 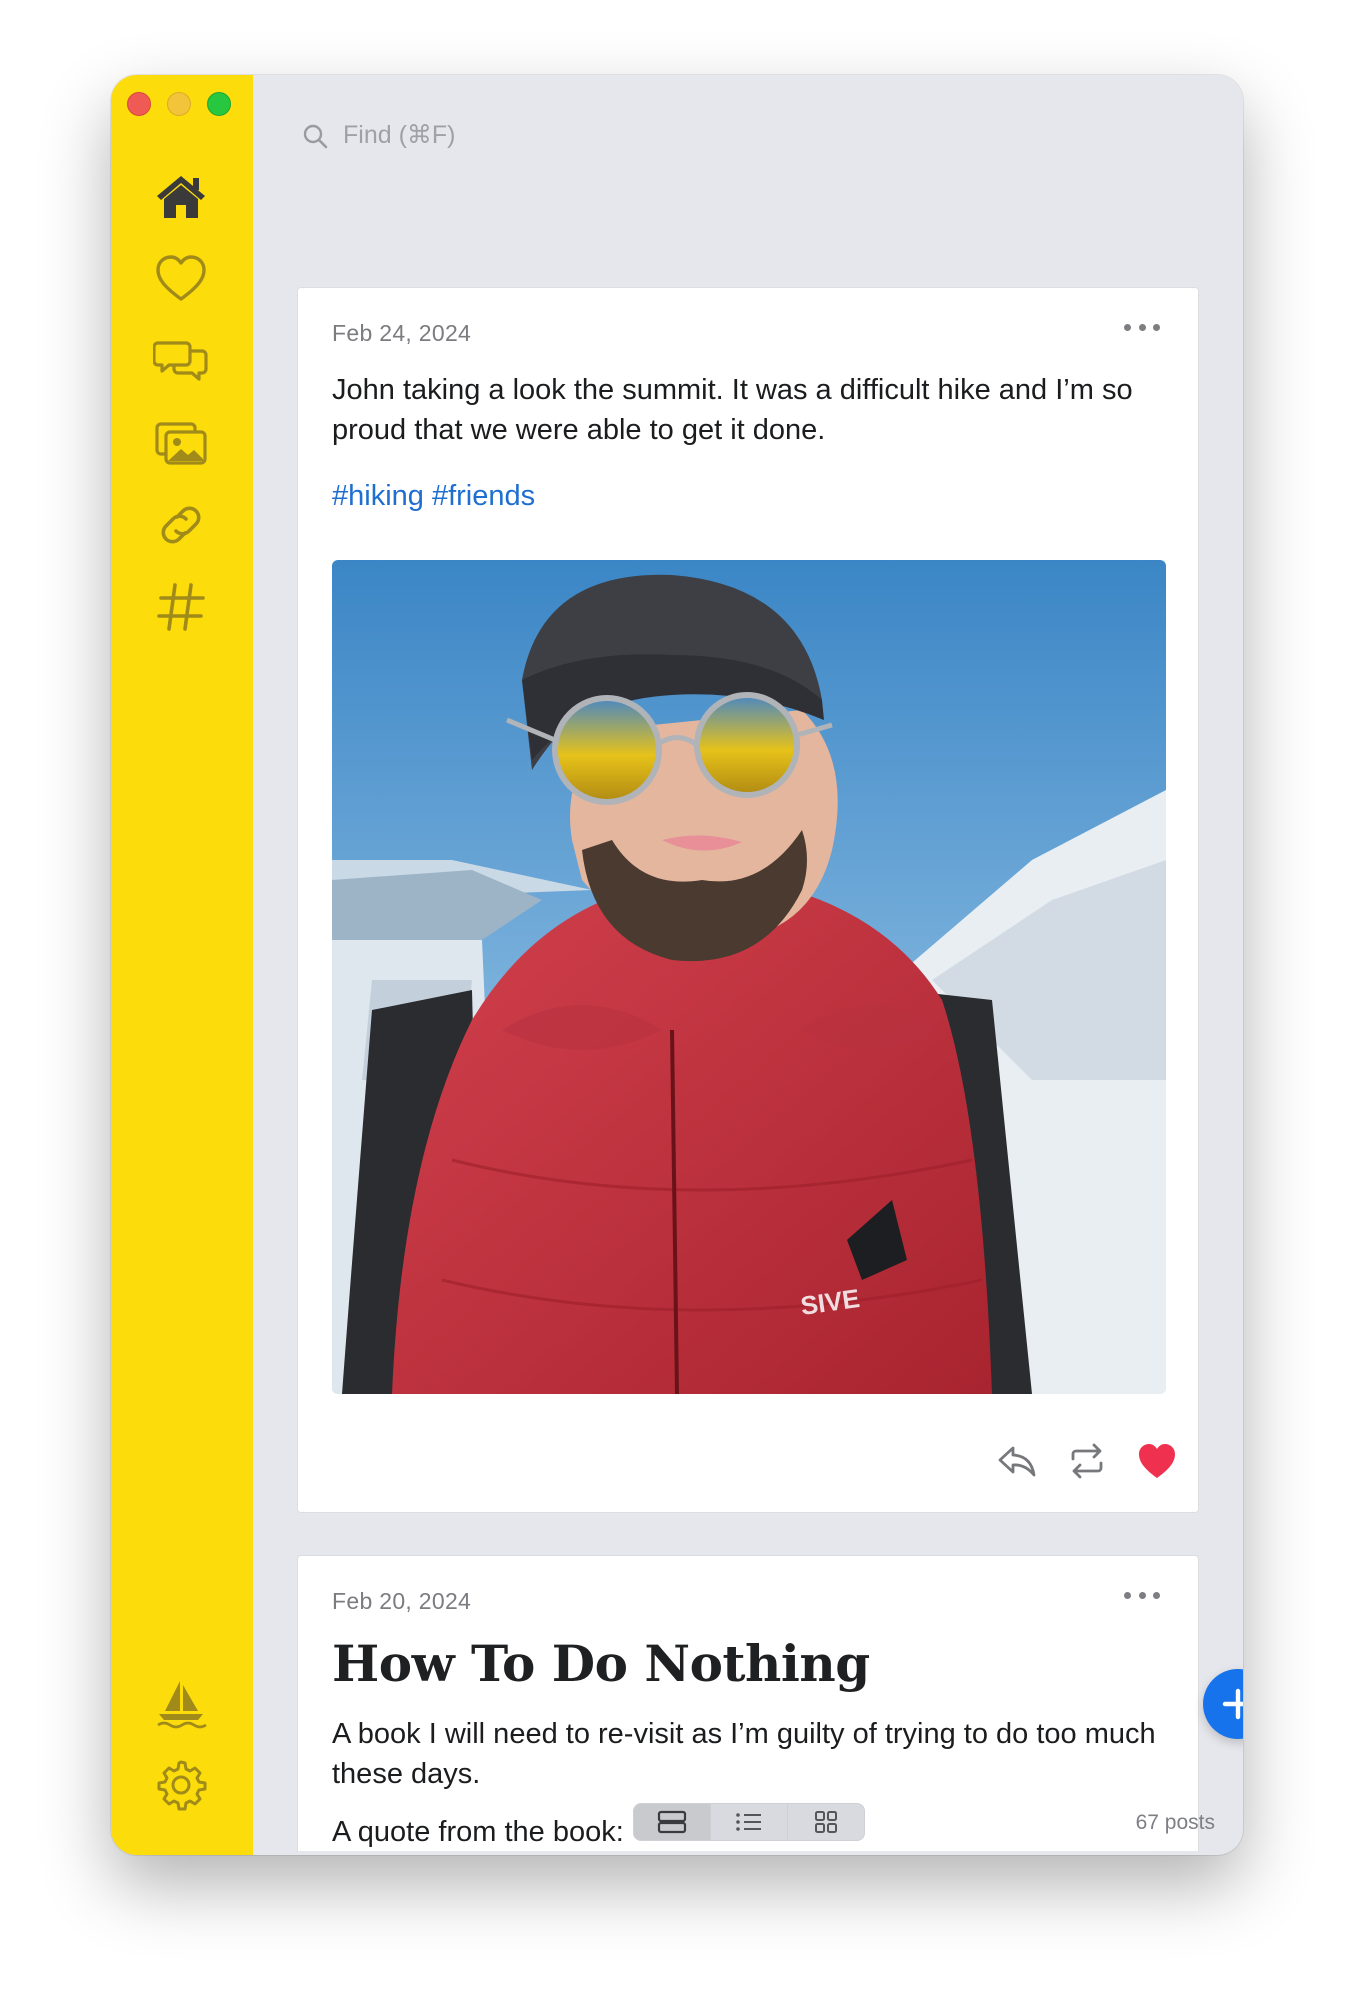 I want to click on list-view-icon, so click(x=748, y=1822).